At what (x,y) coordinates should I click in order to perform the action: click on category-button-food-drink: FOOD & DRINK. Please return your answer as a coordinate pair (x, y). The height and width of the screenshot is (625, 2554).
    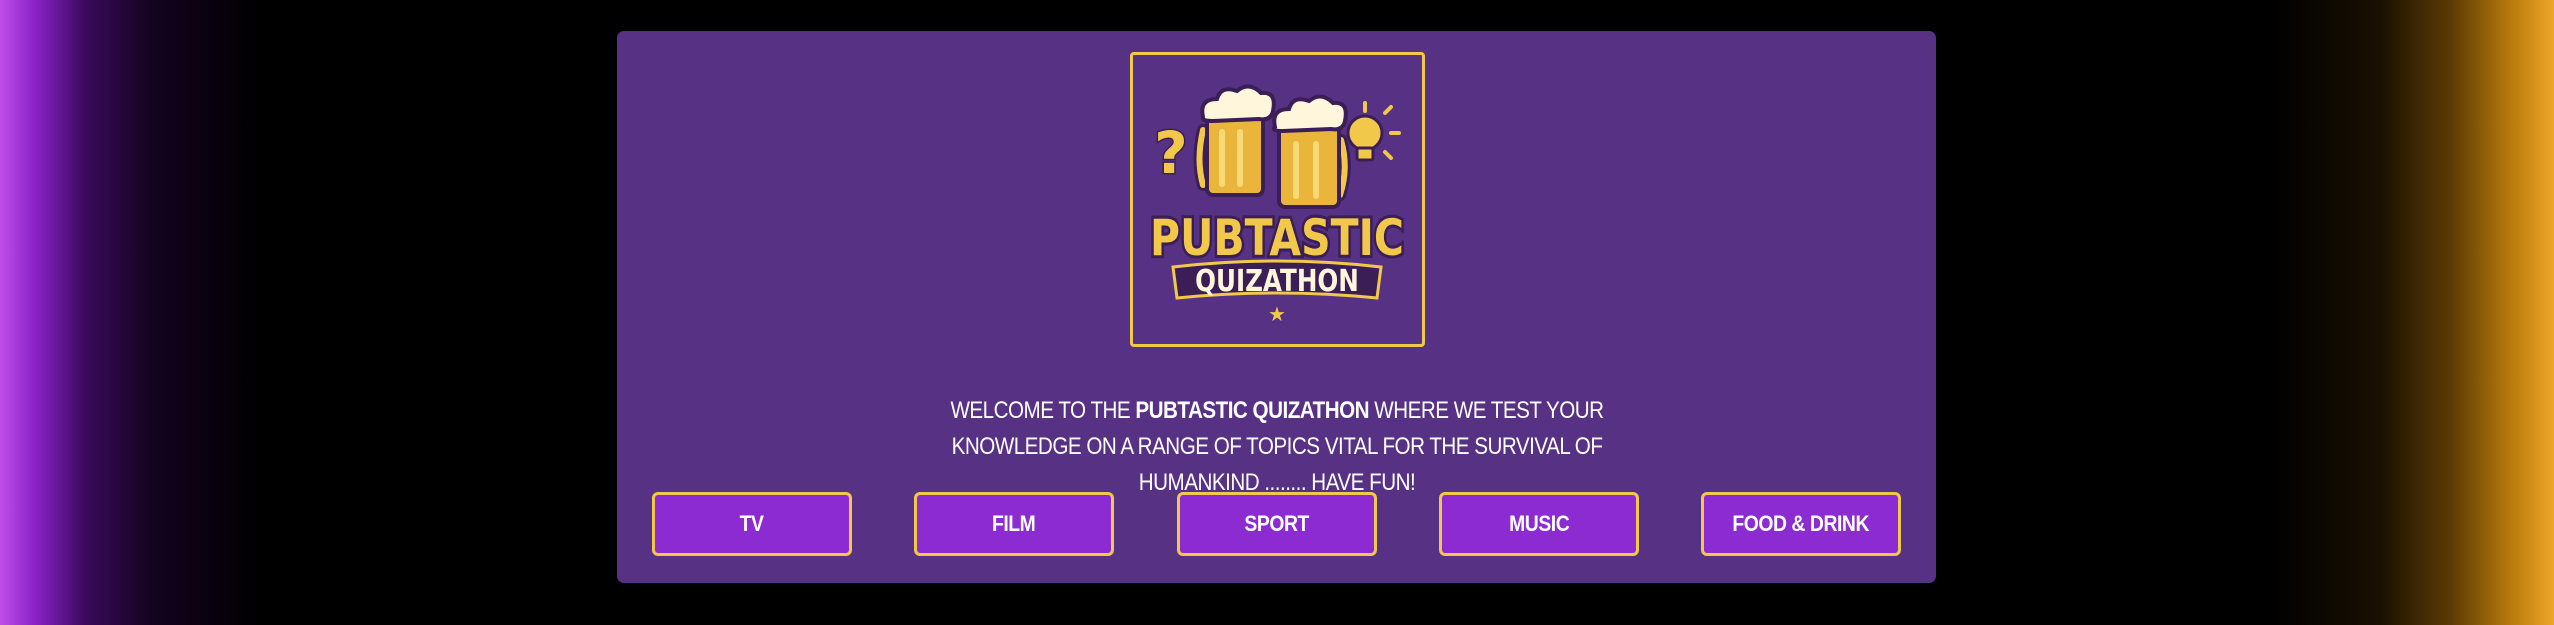
    Looking at the image, I should click on (1801, 524).